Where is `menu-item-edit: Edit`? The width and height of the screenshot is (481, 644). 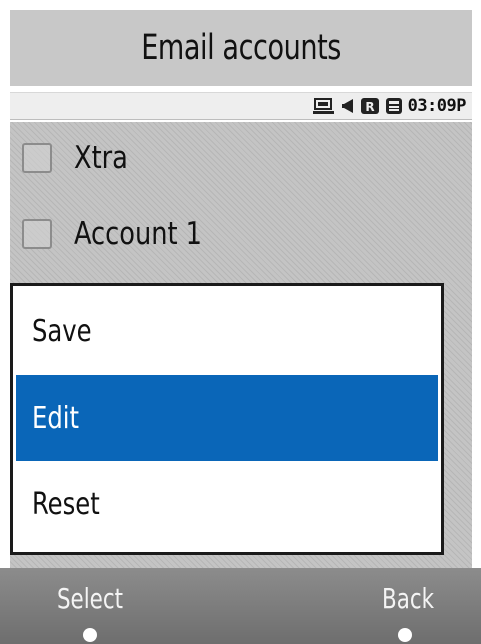 menu-item-edit: Edit is located at coordinates (227, 418).